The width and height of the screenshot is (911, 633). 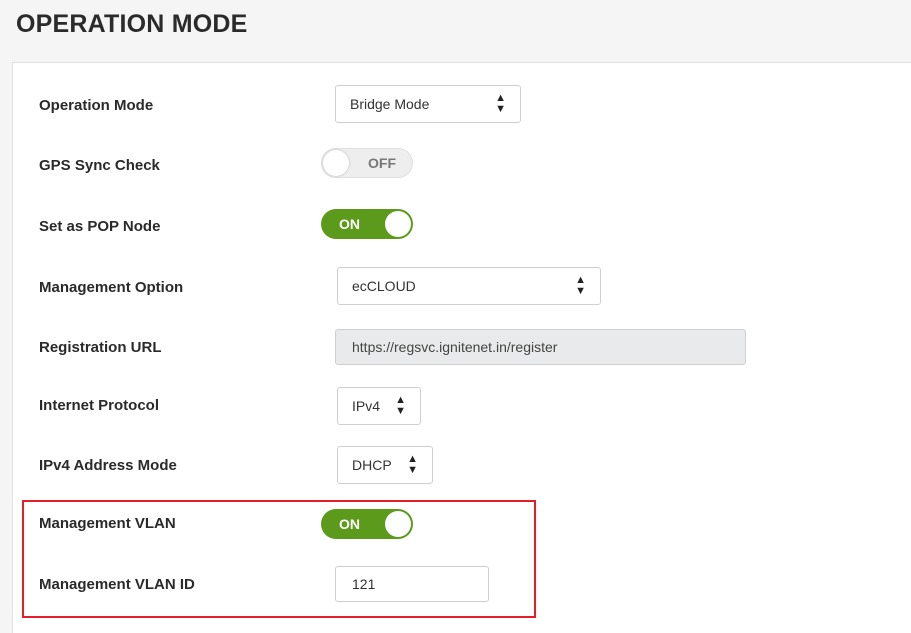 What do you see at coordinates (390, 104) in the screenshot?
I see `operation-mode-value: Bridge Mode` at bounding box center [390, 104].